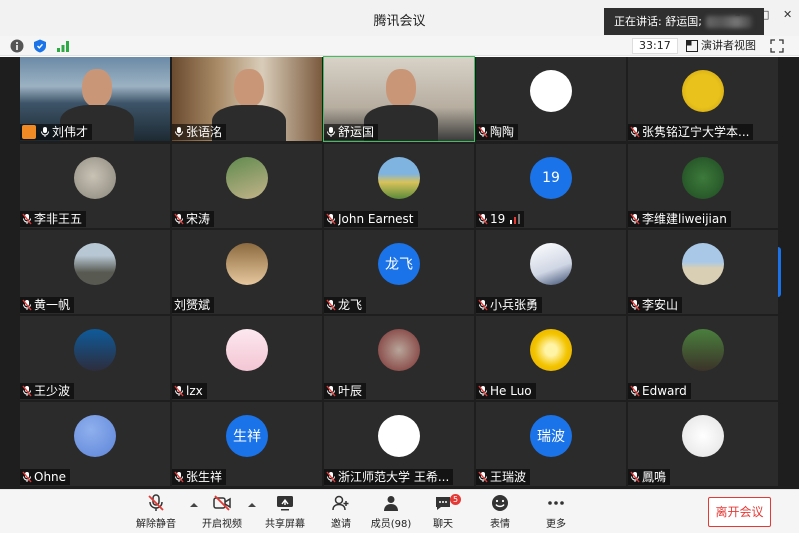 The width and height of the screenshot is (799, 533). Describe the element at coordinates (500, 513) in the screenshot. I see `reactions-button: 表情` at that location.